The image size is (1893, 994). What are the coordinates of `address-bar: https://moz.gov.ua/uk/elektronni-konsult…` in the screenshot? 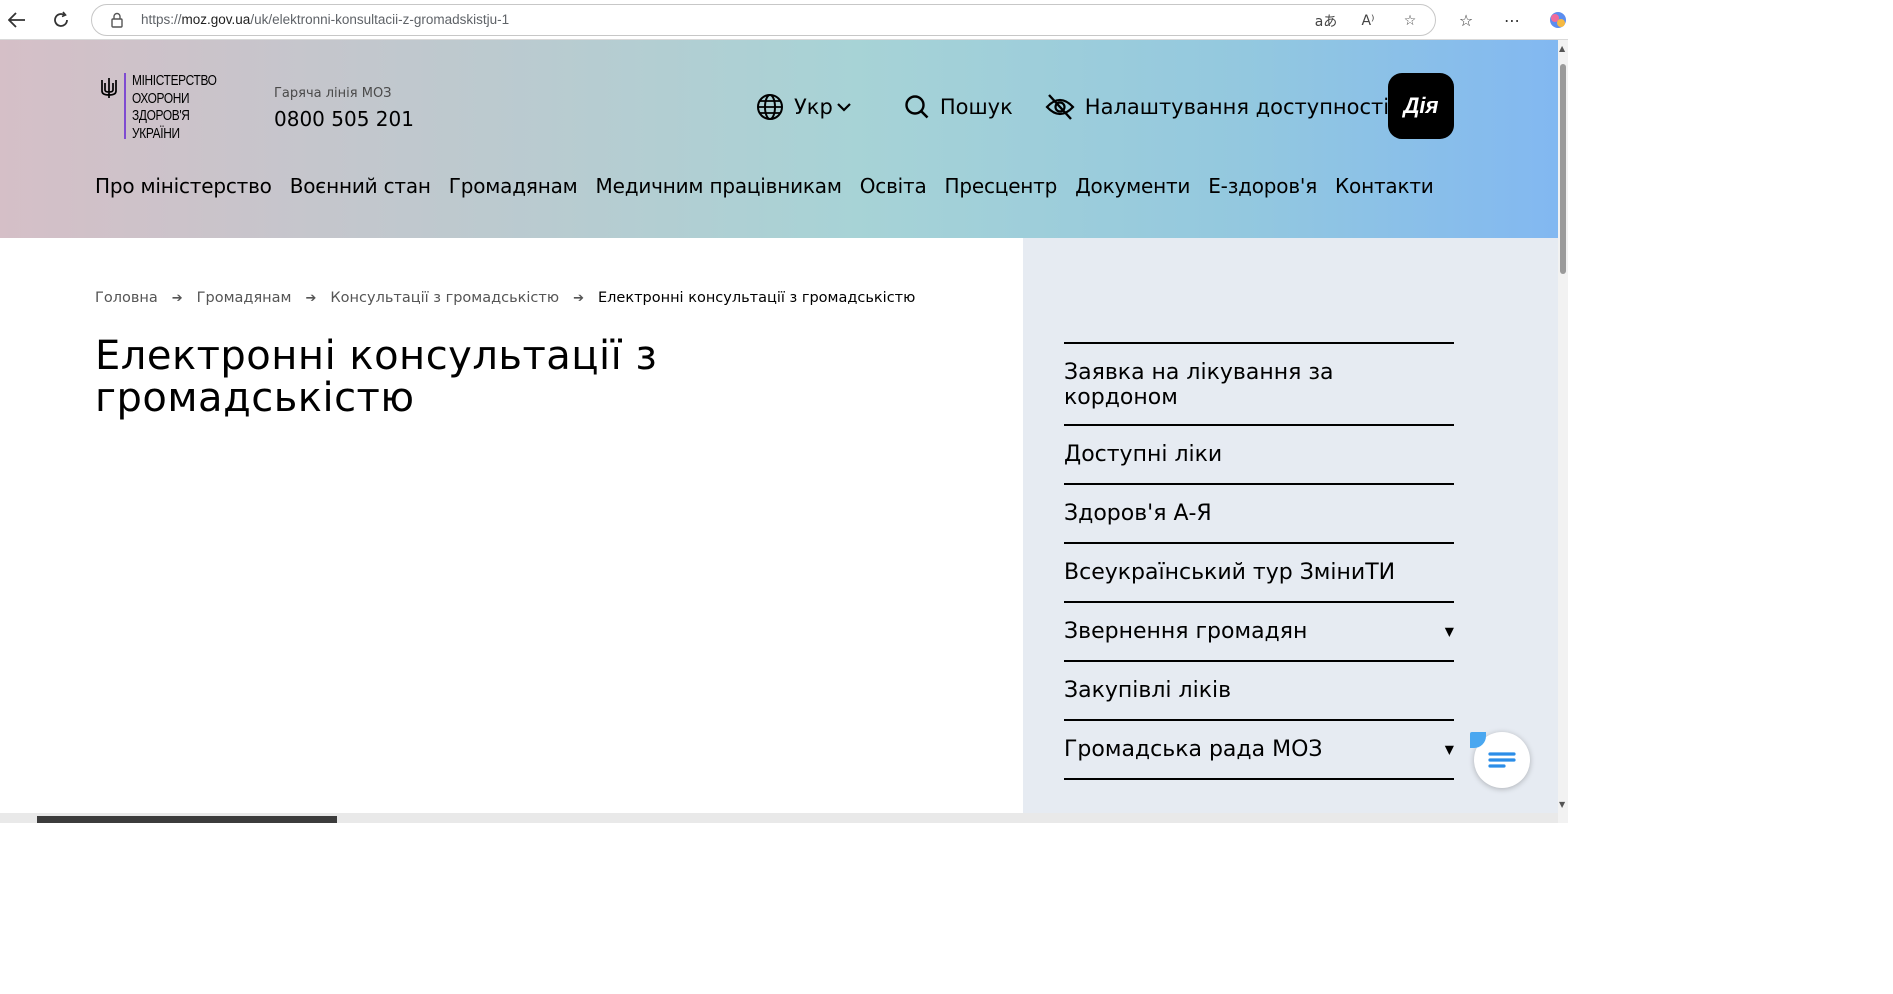 It's located at (763, 20).